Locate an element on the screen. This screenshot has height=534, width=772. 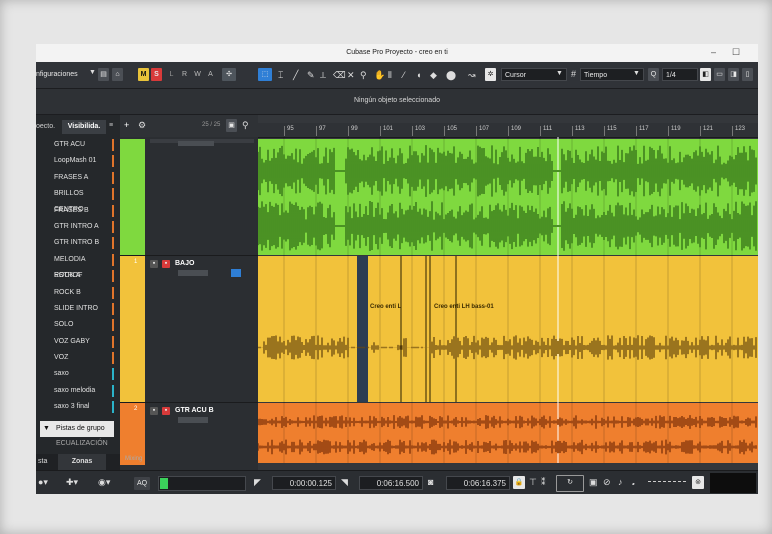
visibility-item: ROCK B is located at coordinates (75, 293).